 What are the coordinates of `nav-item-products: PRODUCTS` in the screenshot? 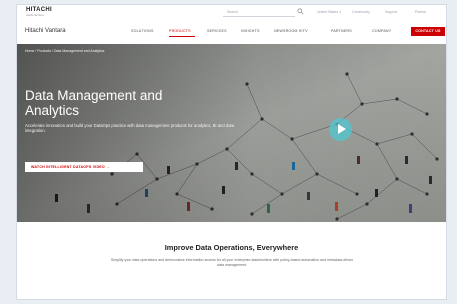 It's located at (180, 31).